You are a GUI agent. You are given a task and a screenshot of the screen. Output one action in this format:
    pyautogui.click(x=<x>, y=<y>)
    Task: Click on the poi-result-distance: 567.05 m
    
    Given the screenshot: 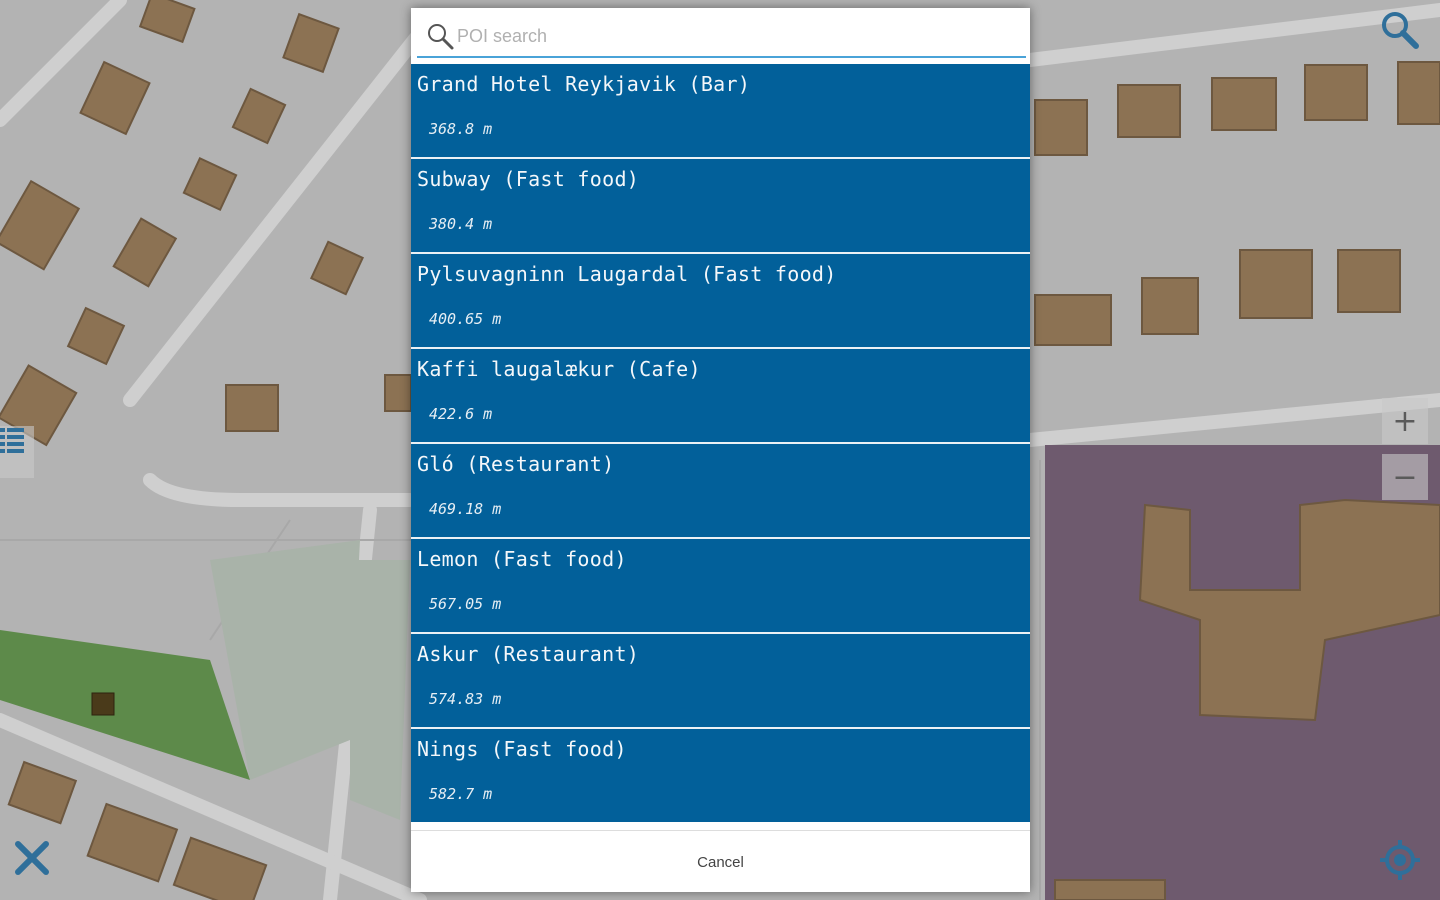 What is the action you would take?
    pyautogui.click(x=465, y=604)
    